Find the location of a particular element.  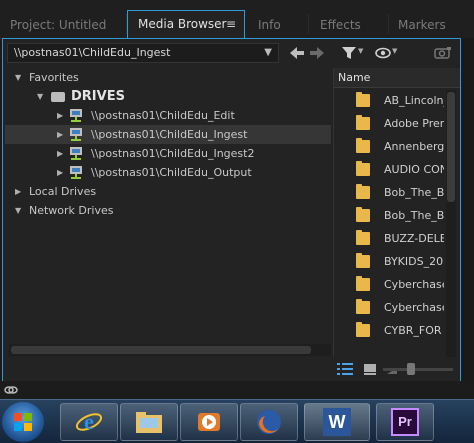

list-item: CYBR_FOR is located at coordinates (389, 330).